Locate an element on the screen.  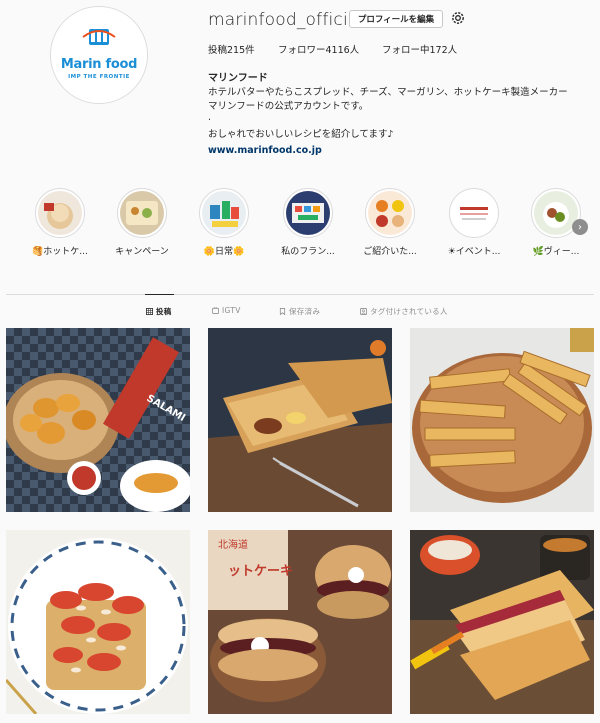
post-thumbnail-croquette: SALAMI is located at coordinates (98, 420).